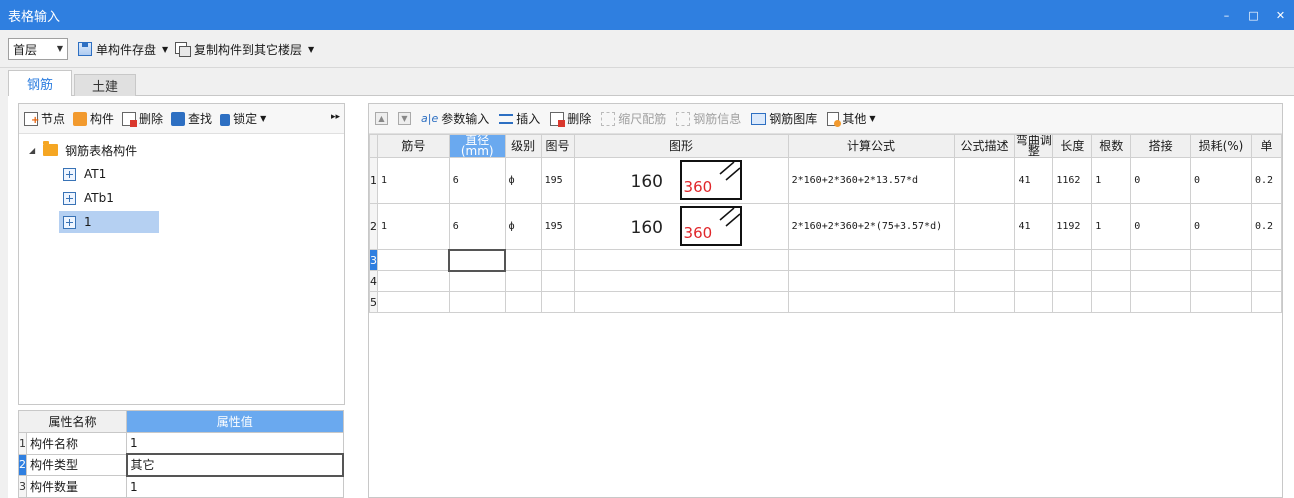 This screenshot has height=498, width=1294. What do you see at coordinates (557, 146) in the screenshot?
I see `col-header-fig: 图号` at bounding box center [557, 146].